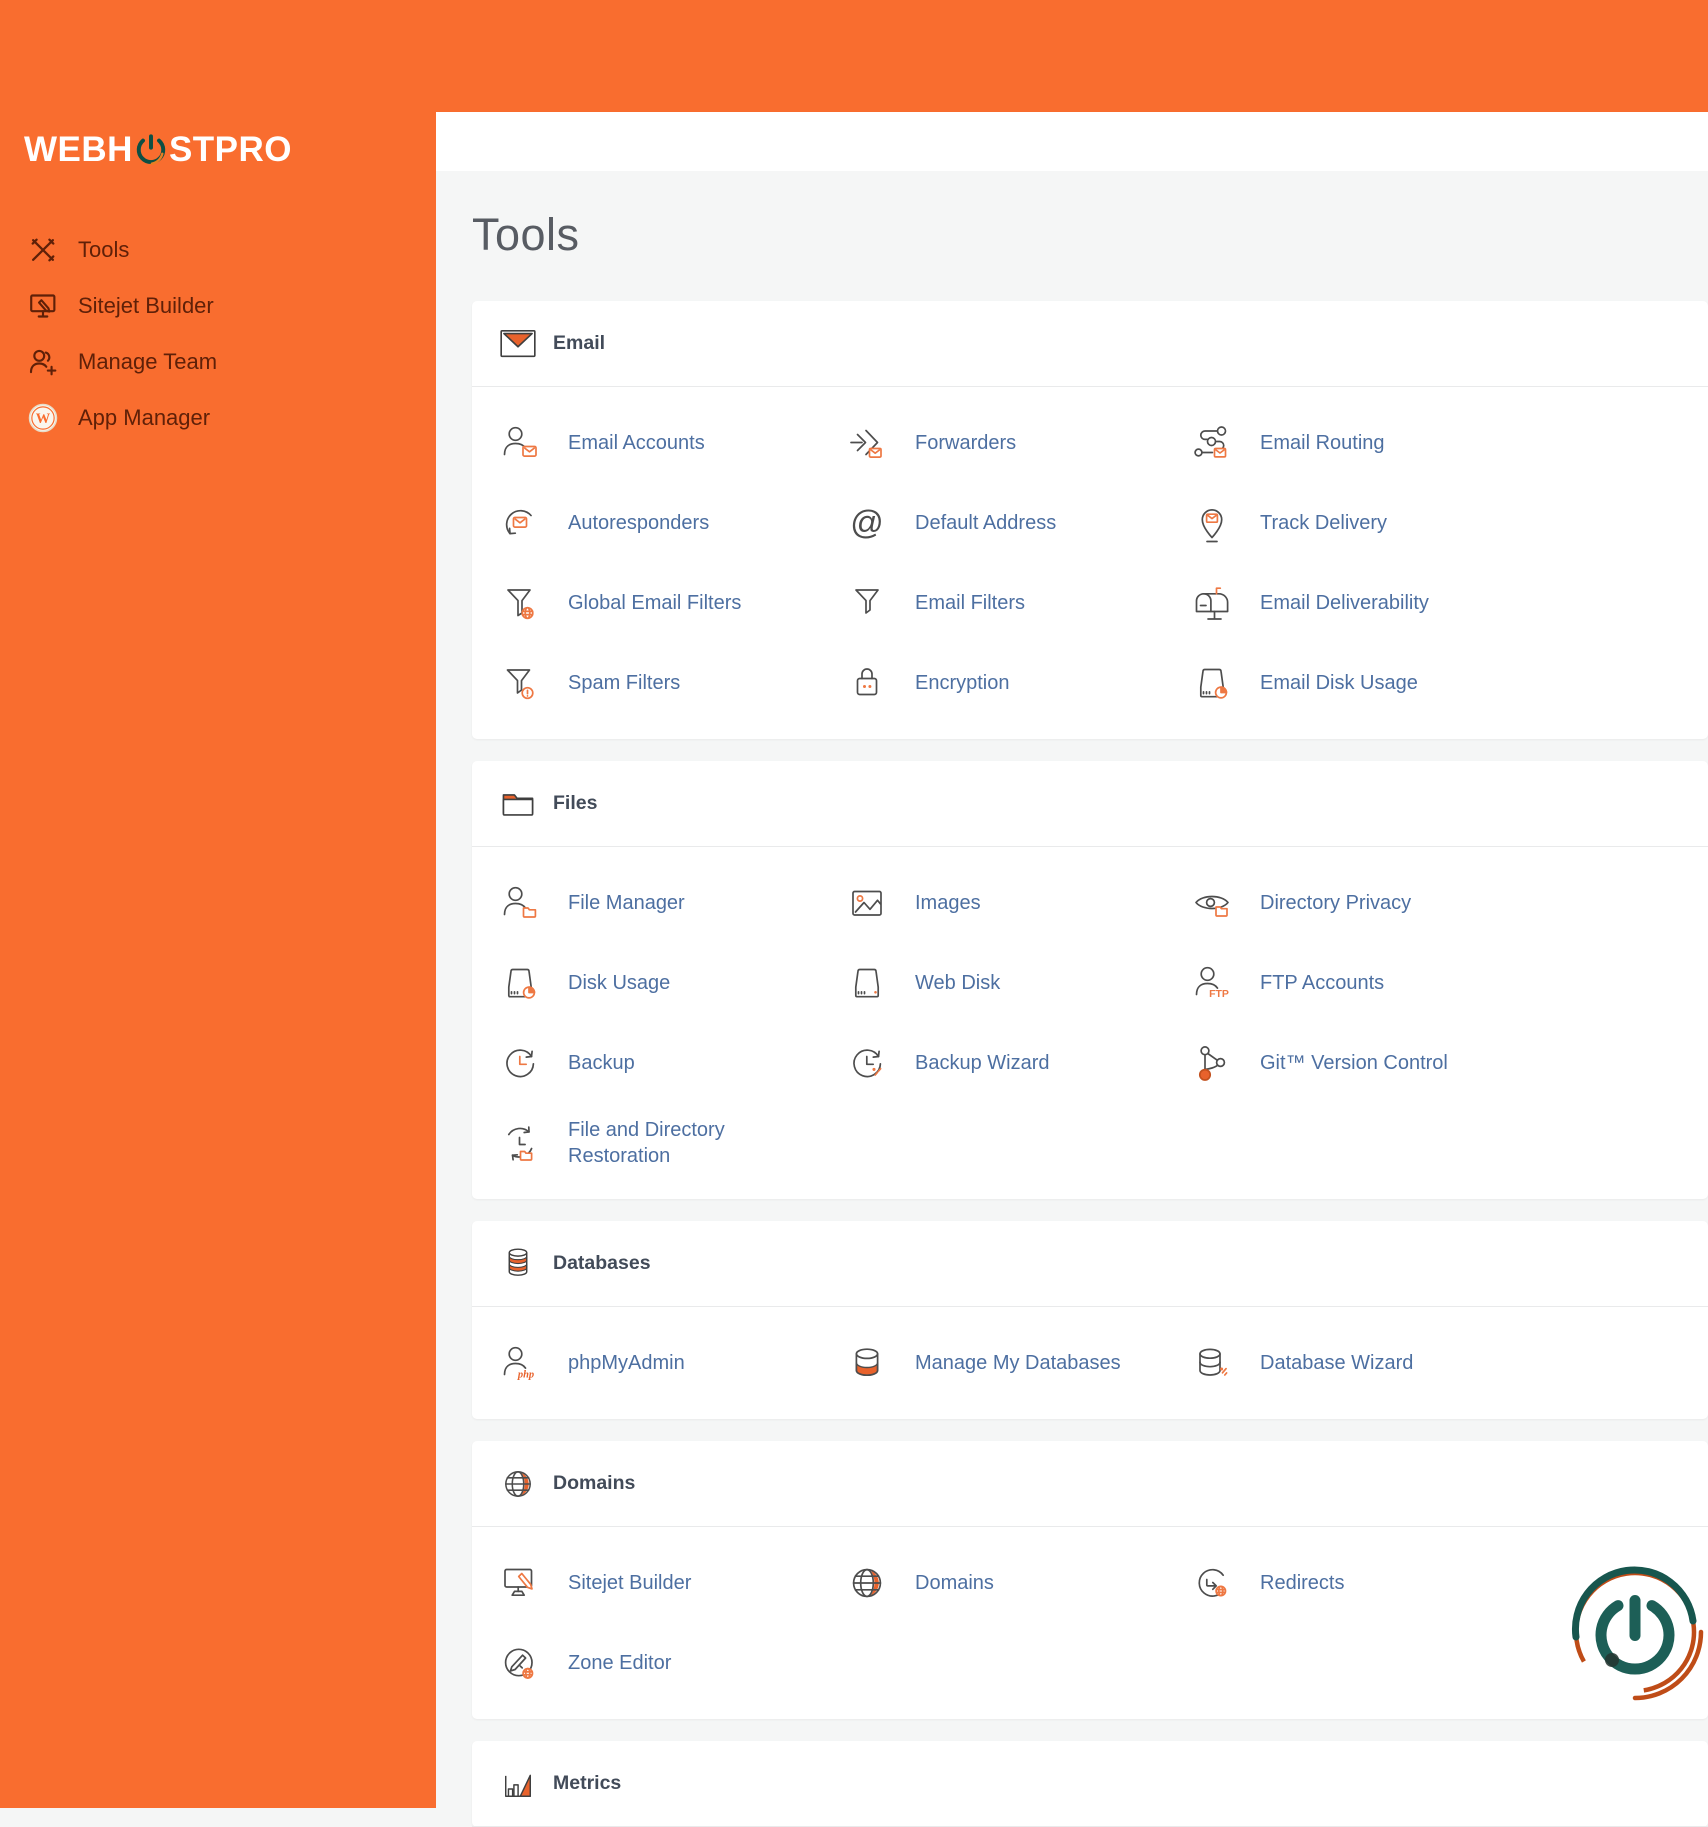 The image size is (1708, 1827). I want to click on tool-item-label: Backup Wizard, so click(982, 1063).